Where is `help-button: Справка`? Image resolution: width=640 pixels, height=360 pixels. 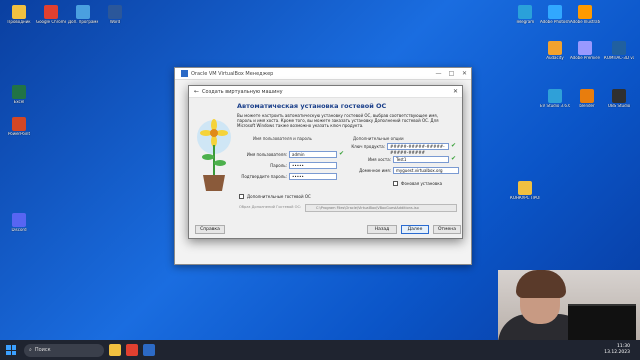
help-button: Справка is located at coordinates (210, 229).